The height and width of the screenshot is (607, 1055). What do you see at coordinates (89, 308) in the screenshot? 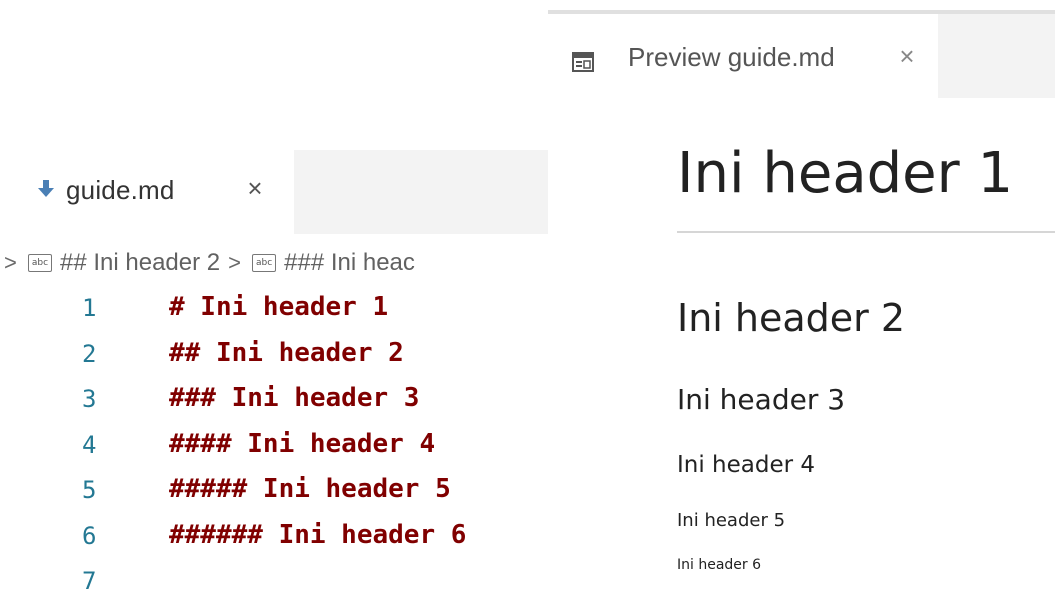
I see `line-number: 1` at bounding box center [89, 308].